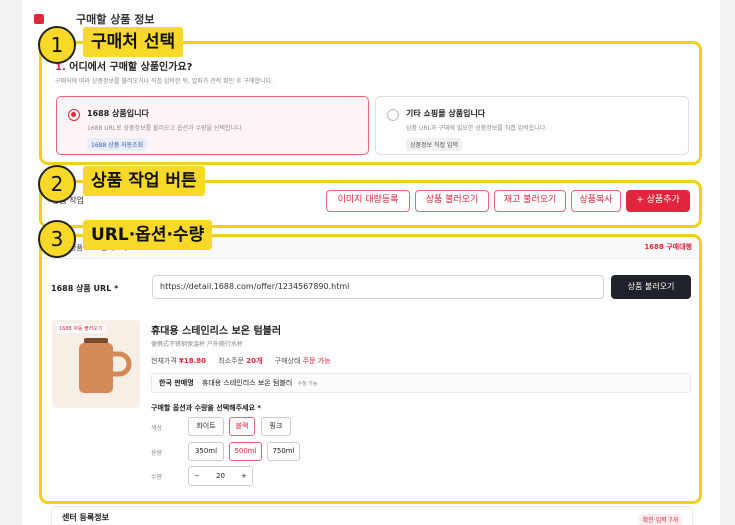 This screenshot has width=735, height=525. What do you see at coordinates (148, 235) in the screenshot?
I see `annotation-label-3: URL·옵션·수량` at bounding box center [148, 235].